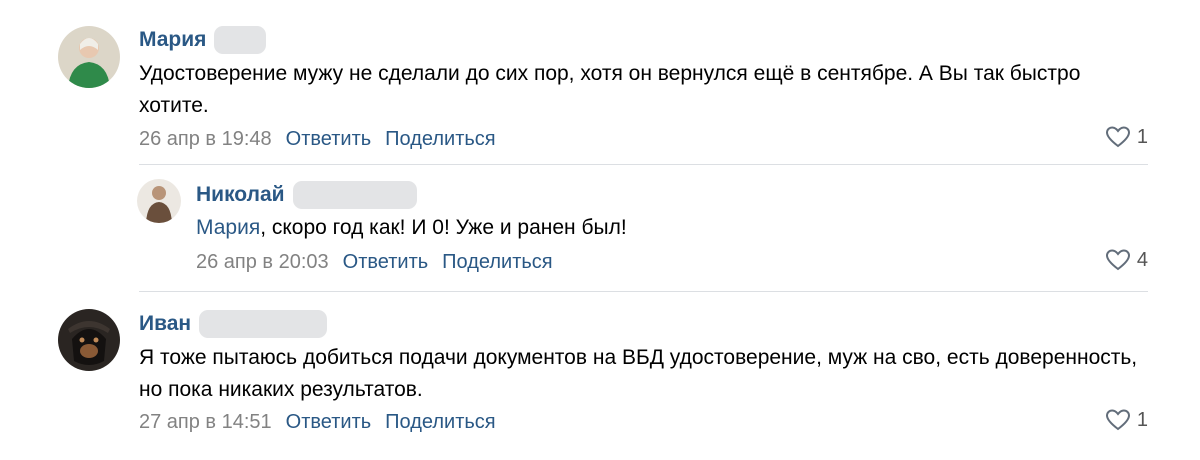 The width and height of the screenshot is (1200, 460). I want to click on like-count: 4, so click(1142, 259).